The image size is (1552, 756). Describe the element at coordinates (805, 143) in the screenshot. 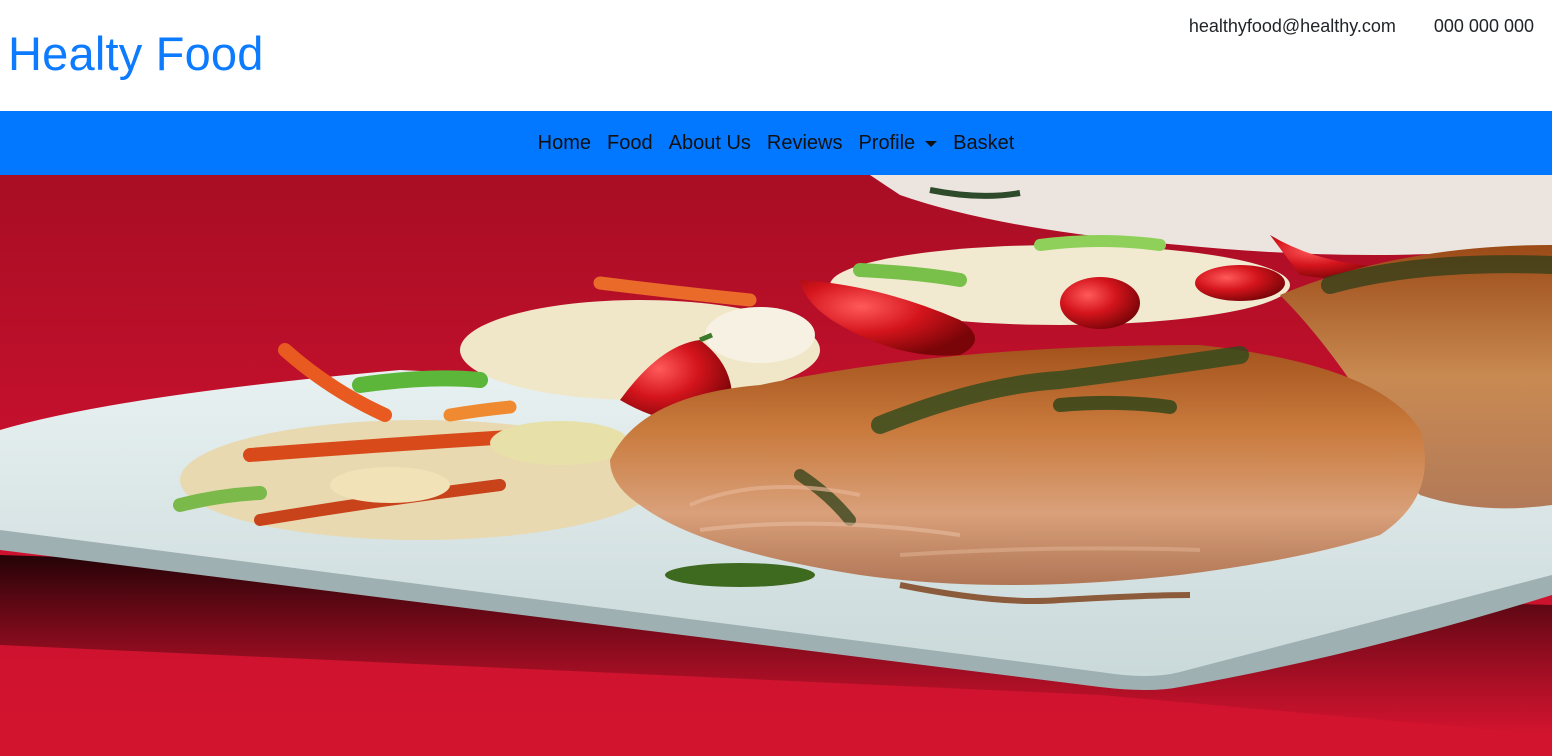

I see `nav-item-reviews: Reviews` at that location.